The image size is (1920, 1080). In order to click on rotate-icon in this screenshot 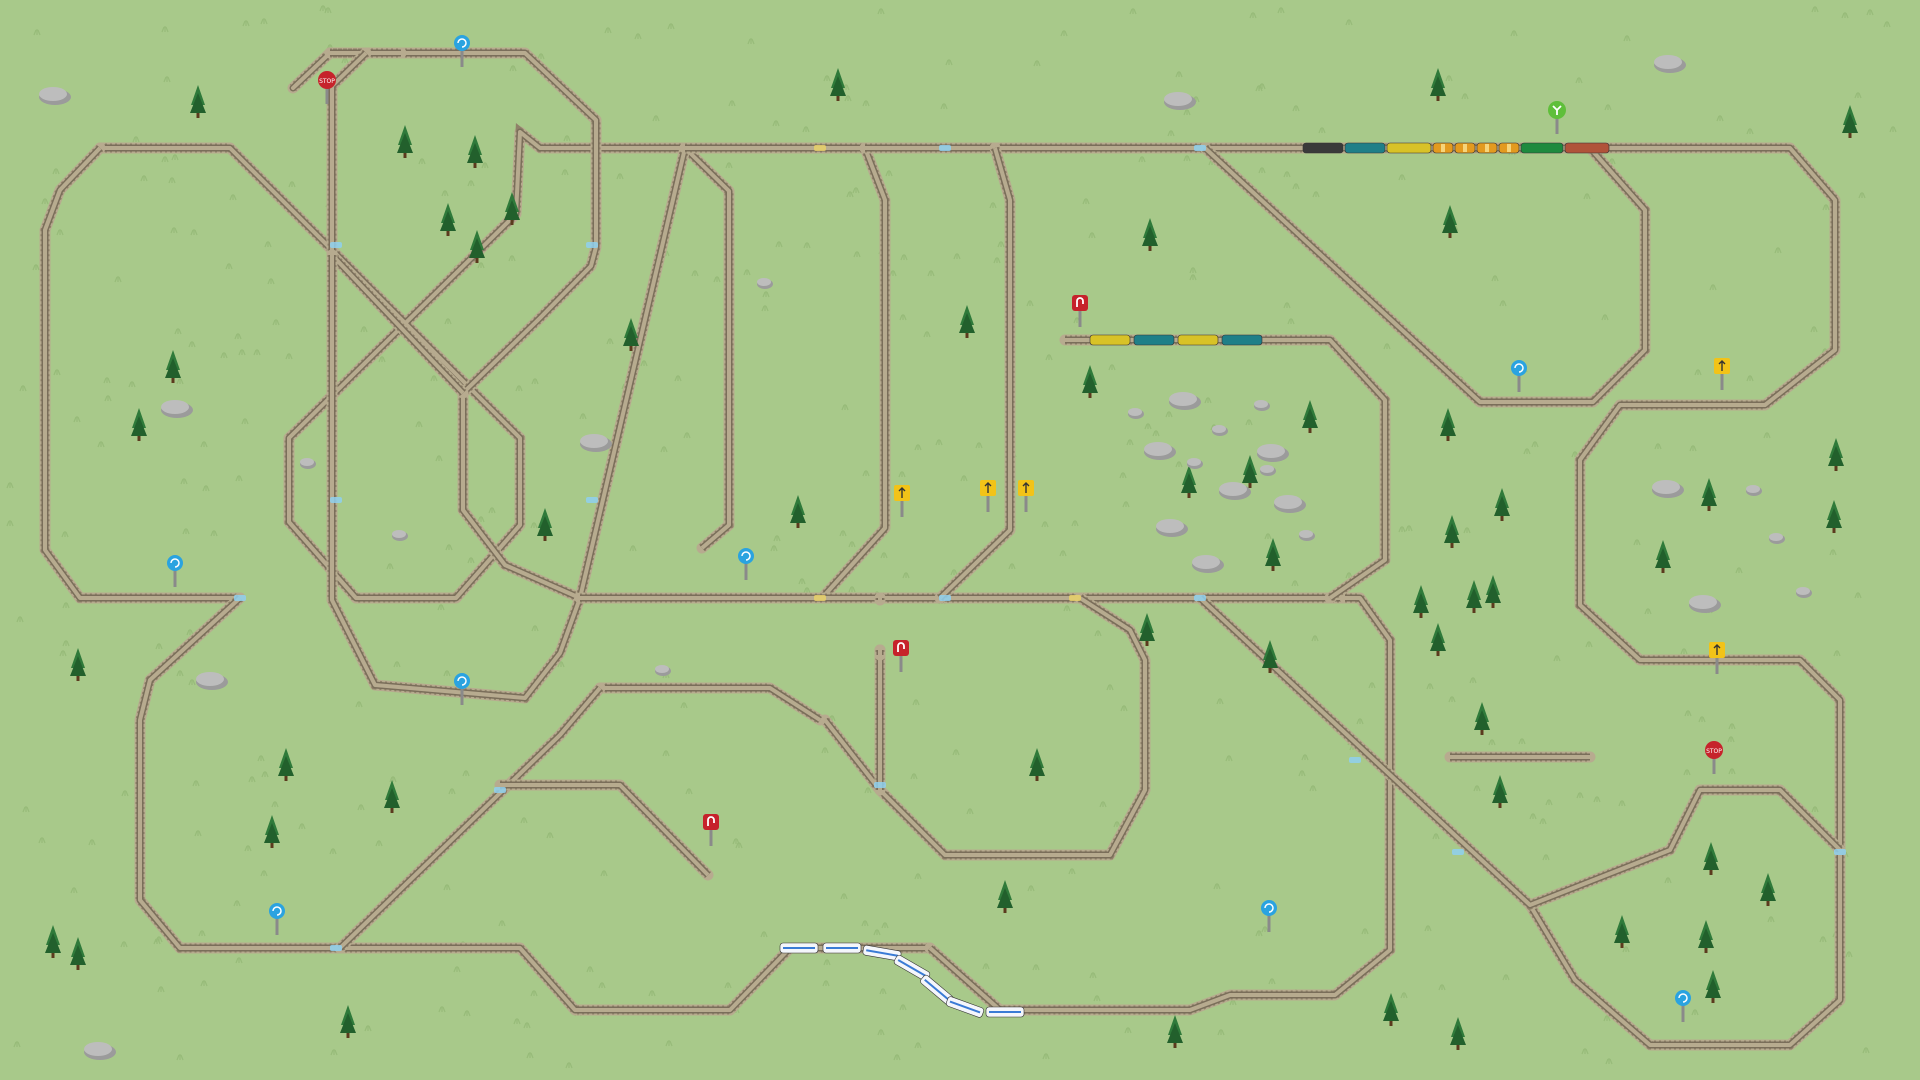, I will do `click(1269, 908)`.